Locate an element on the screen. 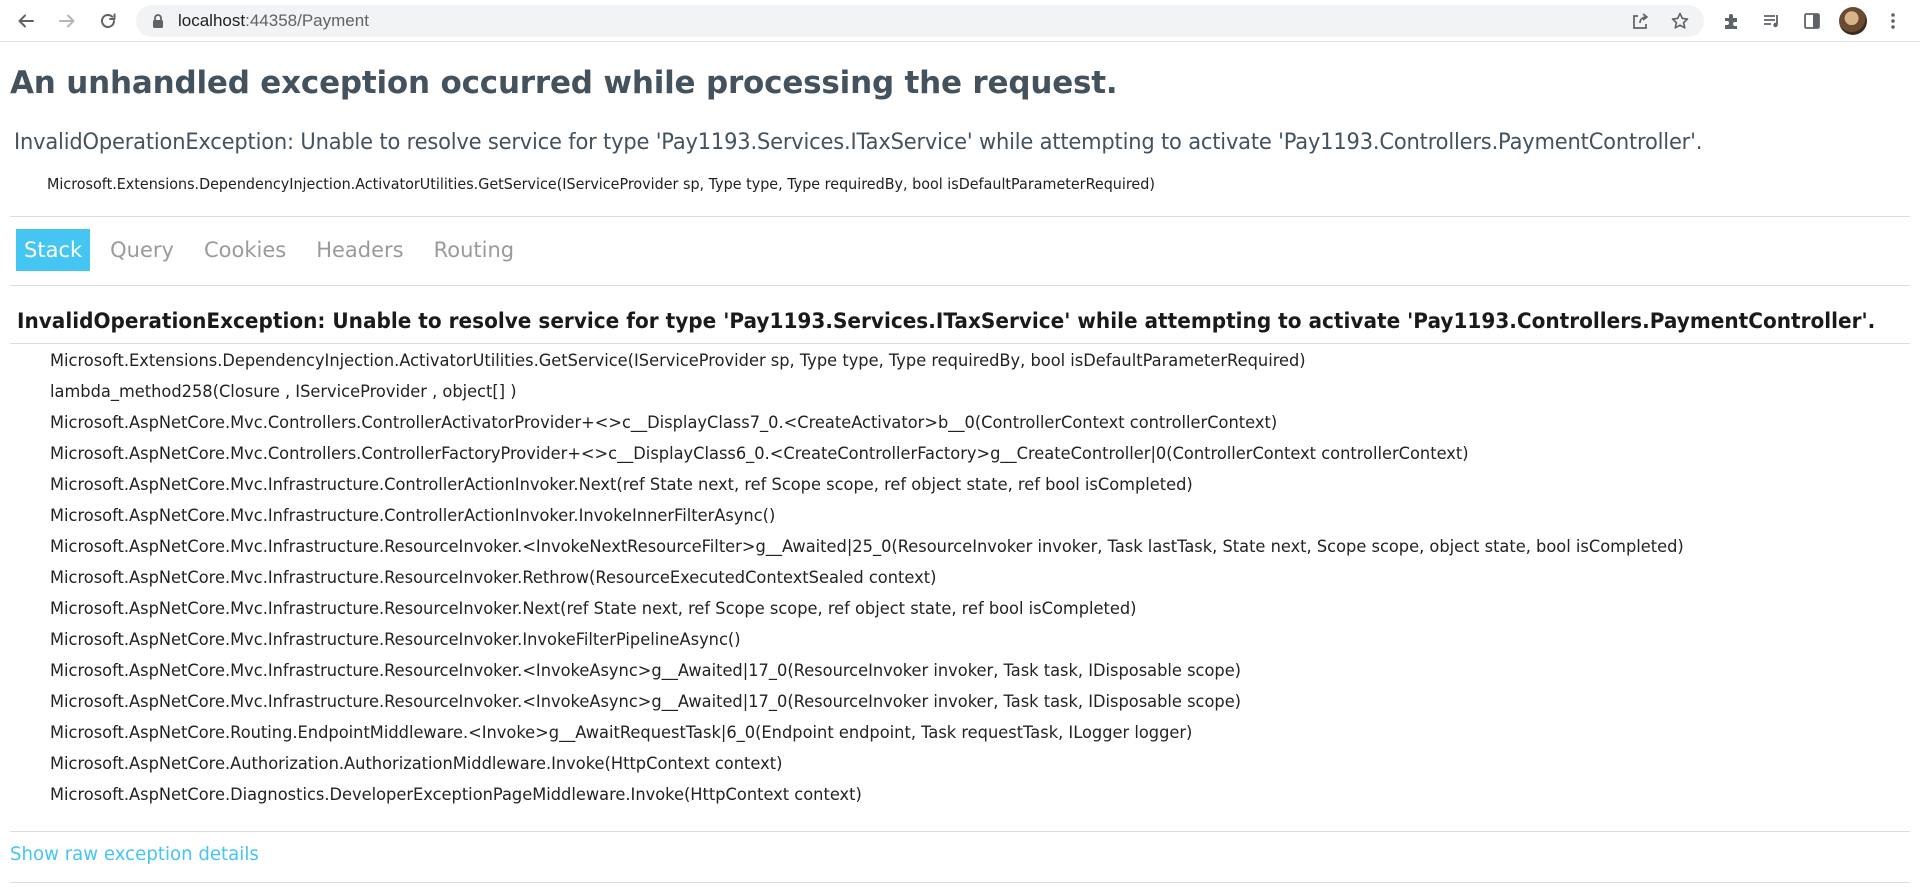  error-tabs: Stack Query Cookies Headers Routing is located at coordinates (275, 250).